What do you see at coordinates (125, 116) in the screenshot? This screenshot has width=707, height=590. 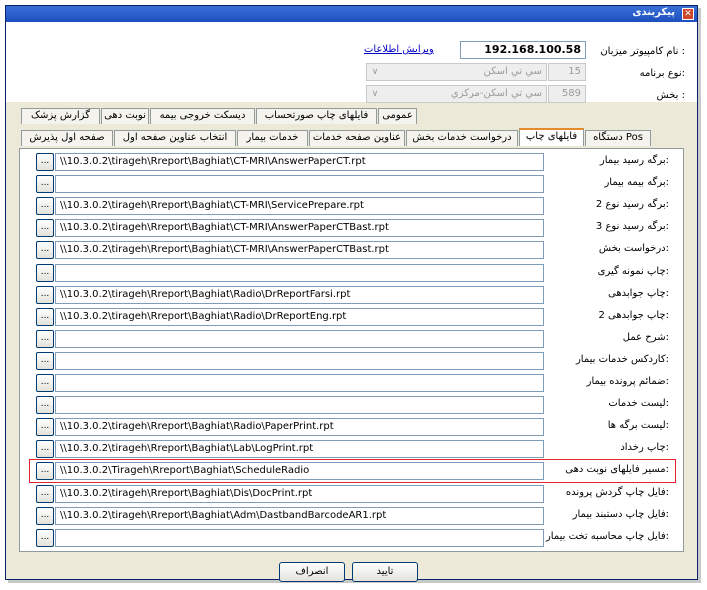 I see `tab-scheduling: نوبت دهی` at bounding box center [125, 116].